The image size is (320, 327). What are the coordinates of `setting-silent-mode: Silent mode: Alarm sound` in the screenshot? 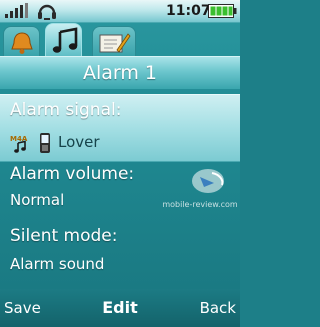 It's located at (120, 252).